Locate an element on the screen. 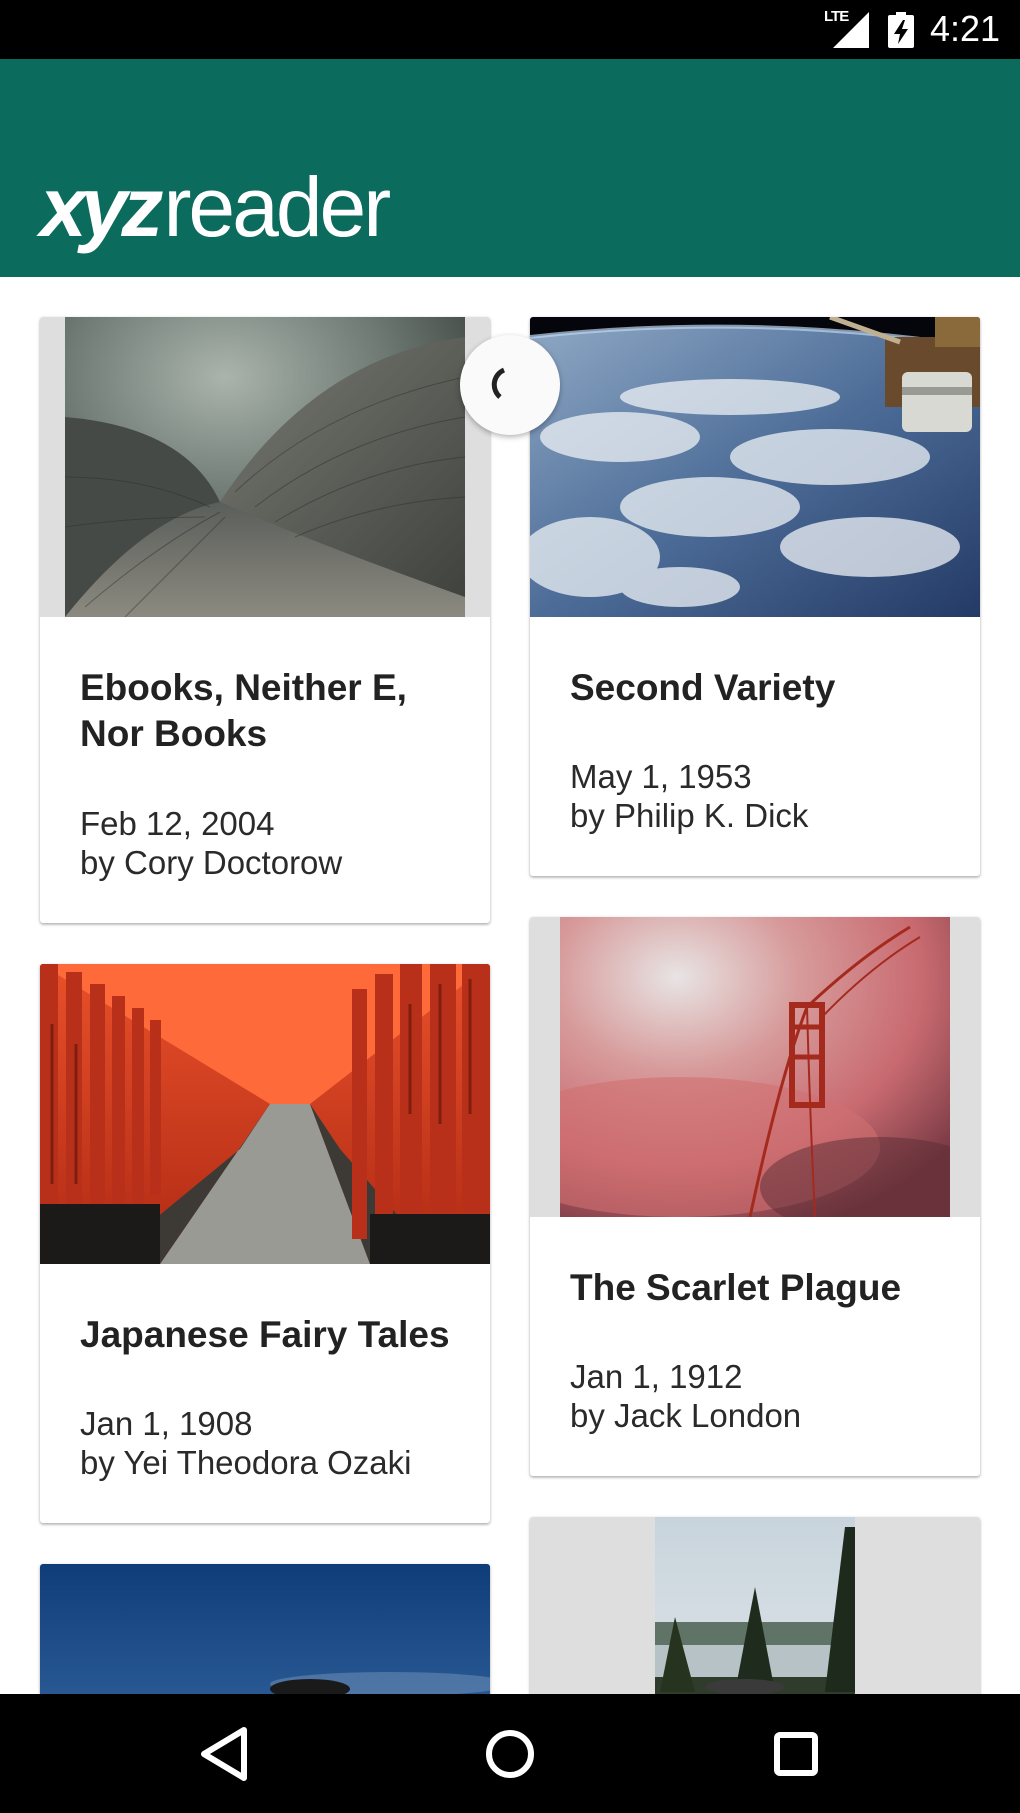 The height and width of the screenshot is (1813, 1020). article-author: by Jack London is located at coordinates (686, 1415).